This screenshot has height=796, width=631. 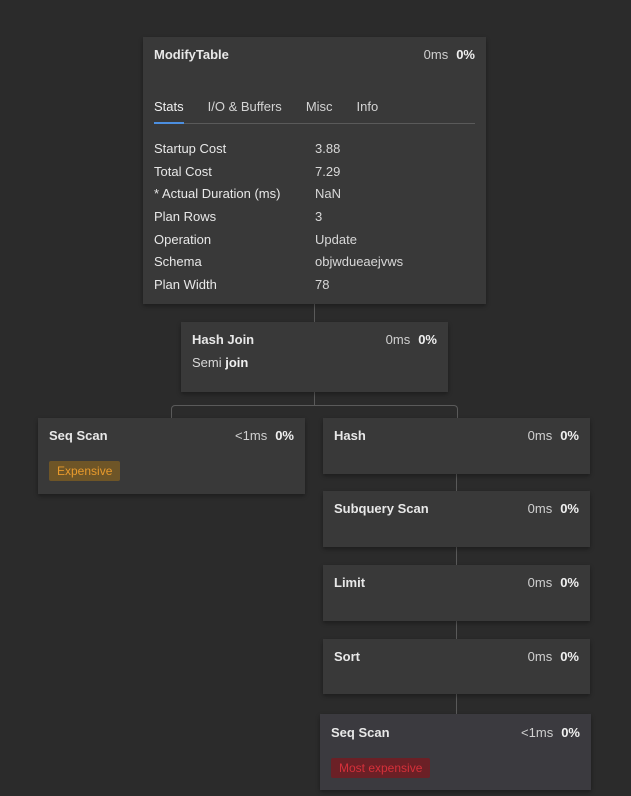 What do you see at coordinates (183, 239) in the screenshot?
I see `stats-key: Operation` at bounding box center [183, 239].